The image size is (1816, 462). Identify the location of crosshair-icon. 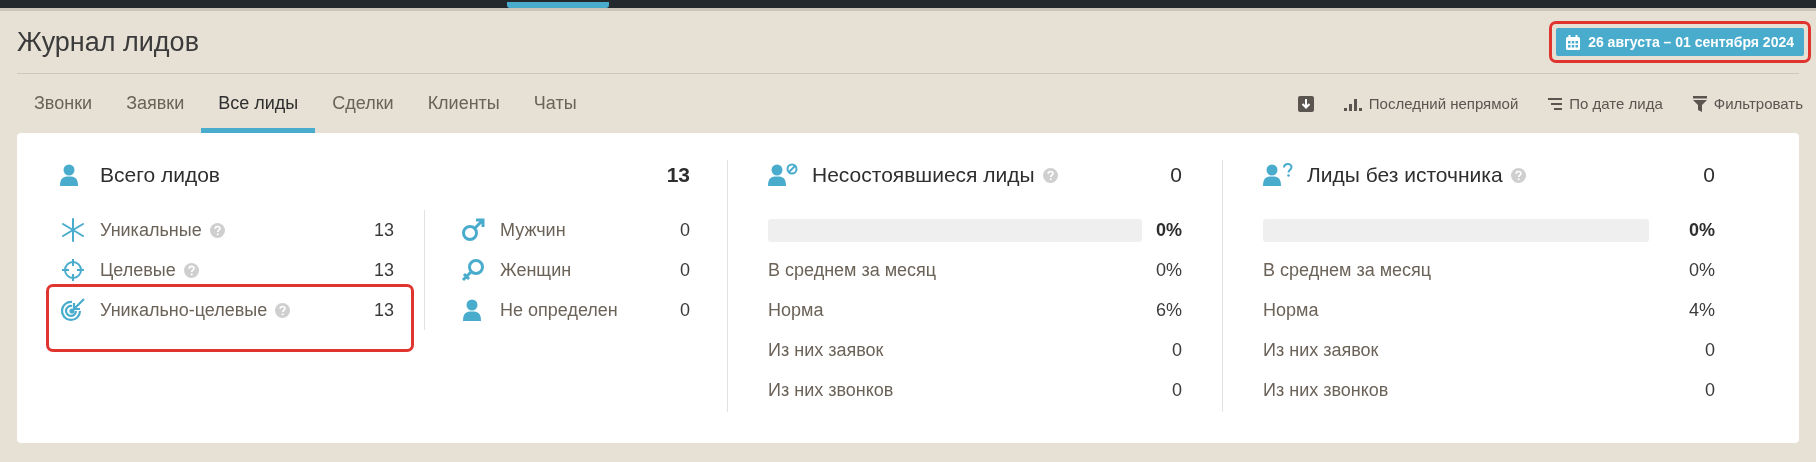
(73, 270).